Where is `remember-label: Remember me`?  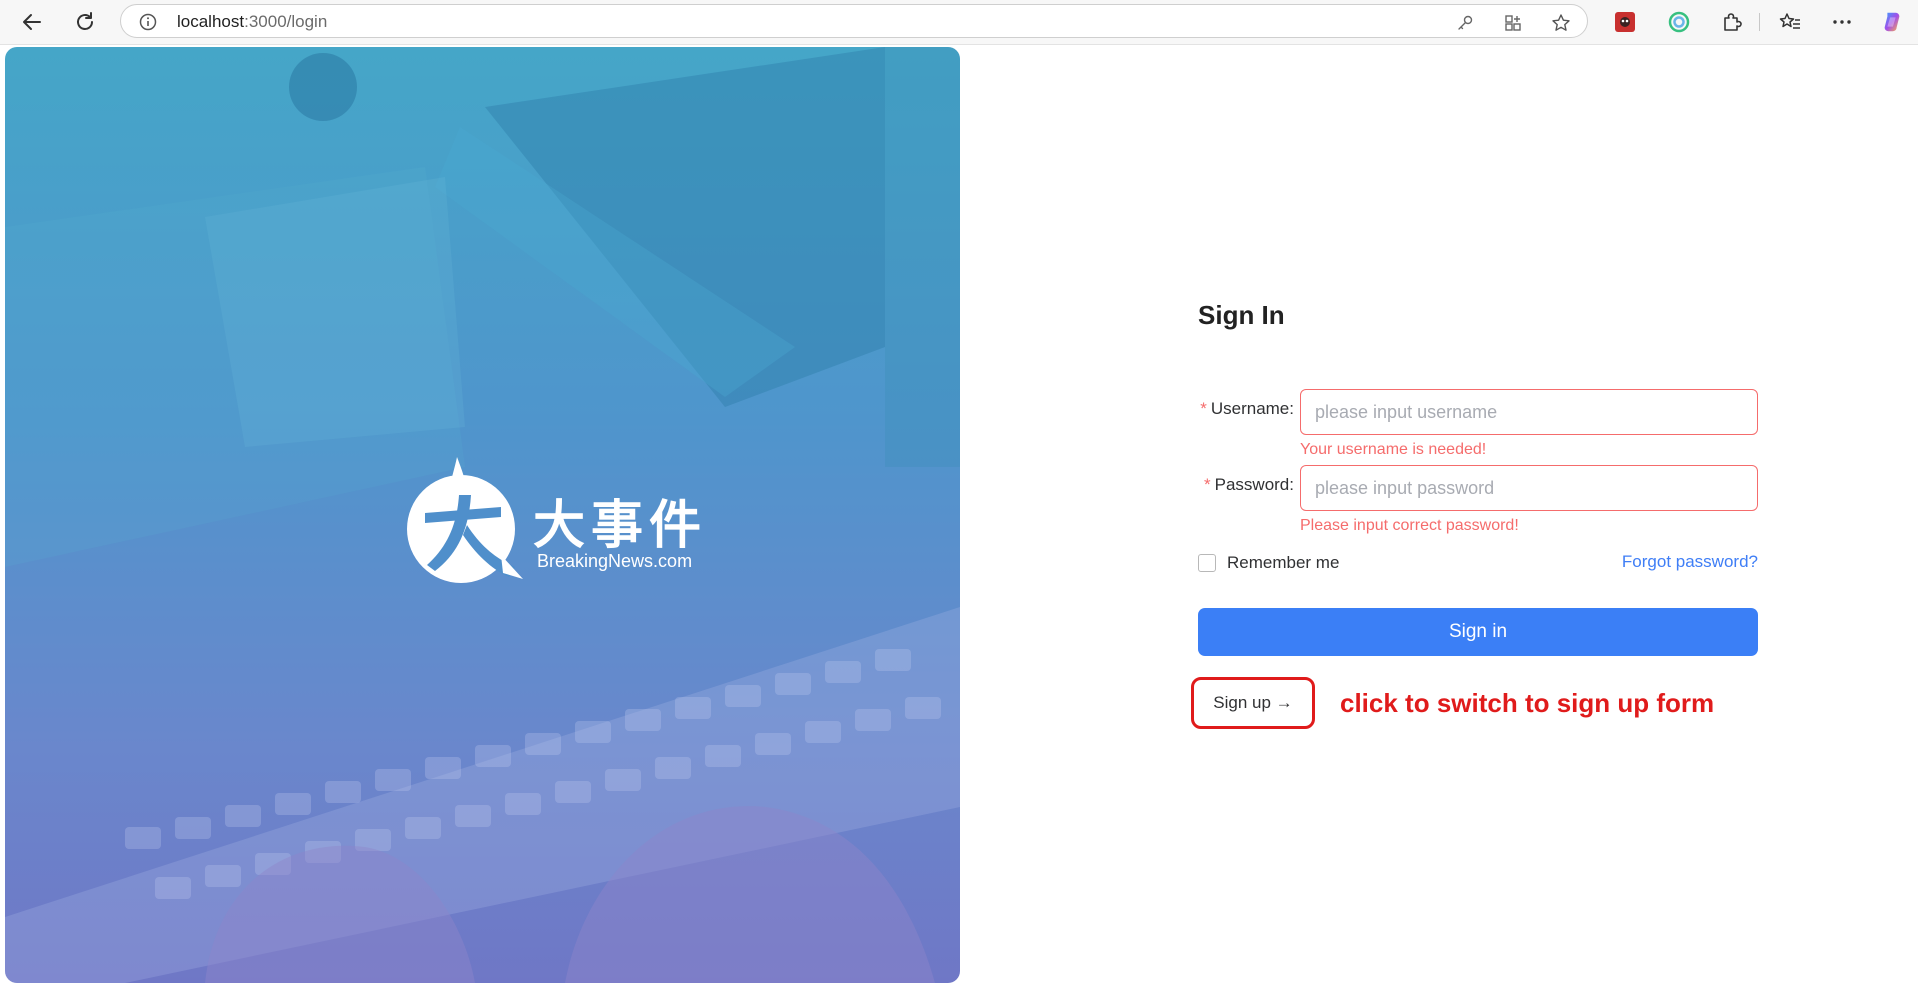 remember-label: Remember me is located at coordinates (1283, 562).